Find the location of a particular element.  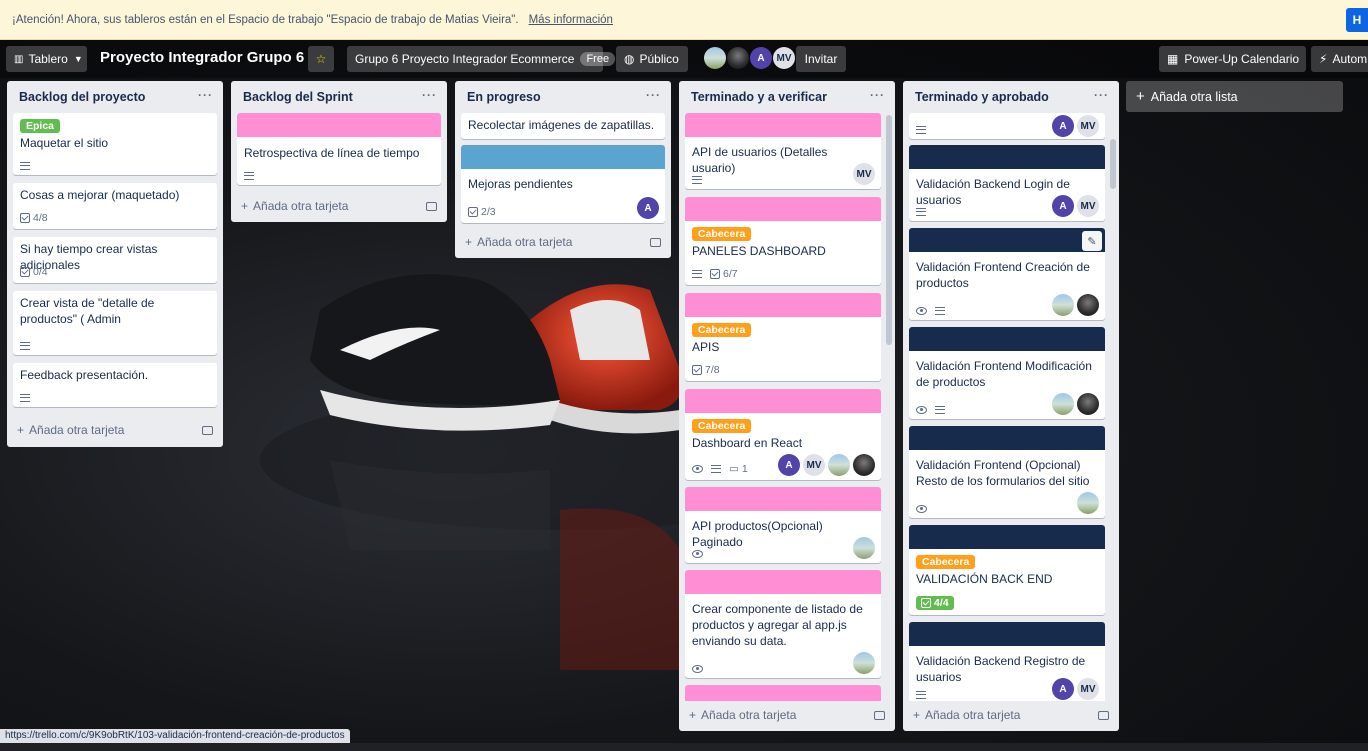

card: API productos(Opcional) Paginado is located at coordinates (783, 525).